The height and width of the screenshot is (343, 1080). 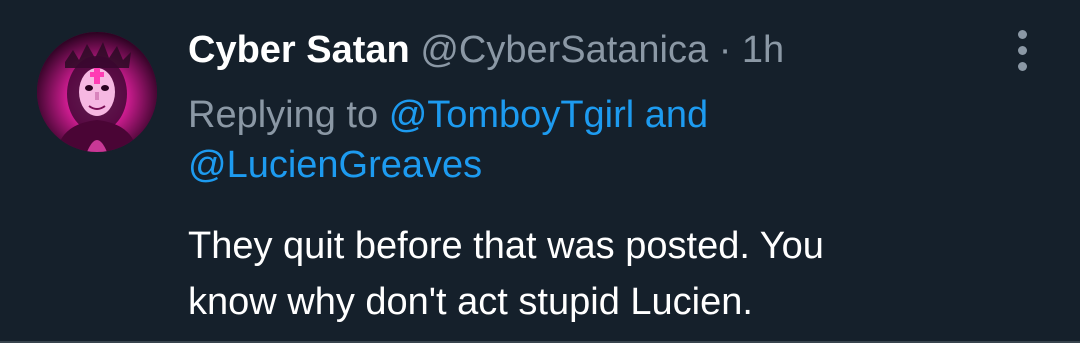 I want to click on profile-avatar, so click(x=97, y=92).